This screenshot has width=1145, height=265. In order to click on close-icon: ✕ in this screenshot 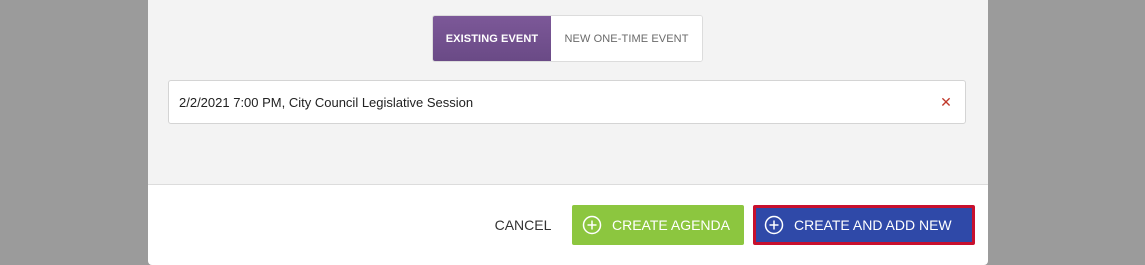, I will do `click(946, 102)`.